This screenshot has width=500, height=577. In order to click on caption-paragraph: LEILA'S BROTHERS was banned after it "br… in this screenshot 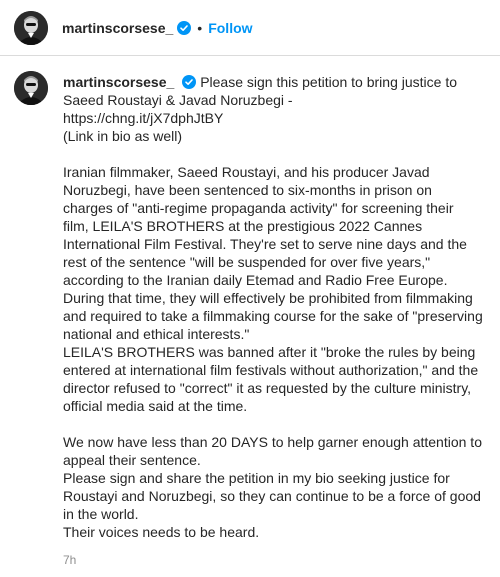, I will do `click(271, 379)`.